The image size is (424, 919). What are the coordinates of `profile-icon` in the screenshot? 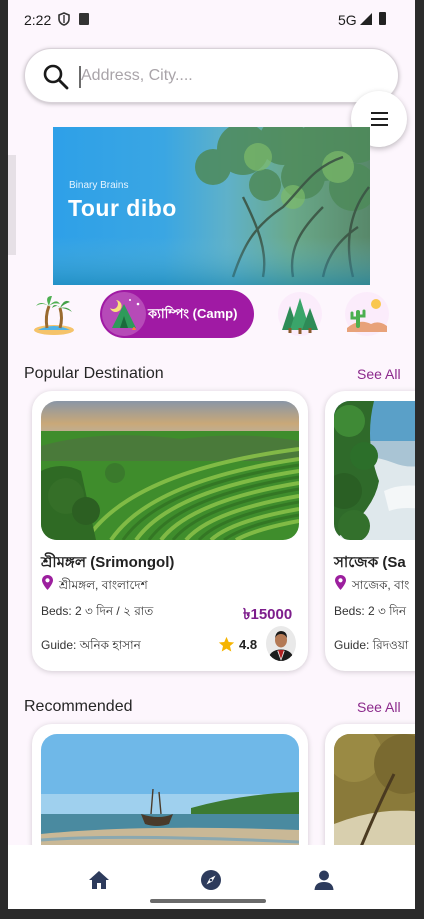 It's located at (324, 880).